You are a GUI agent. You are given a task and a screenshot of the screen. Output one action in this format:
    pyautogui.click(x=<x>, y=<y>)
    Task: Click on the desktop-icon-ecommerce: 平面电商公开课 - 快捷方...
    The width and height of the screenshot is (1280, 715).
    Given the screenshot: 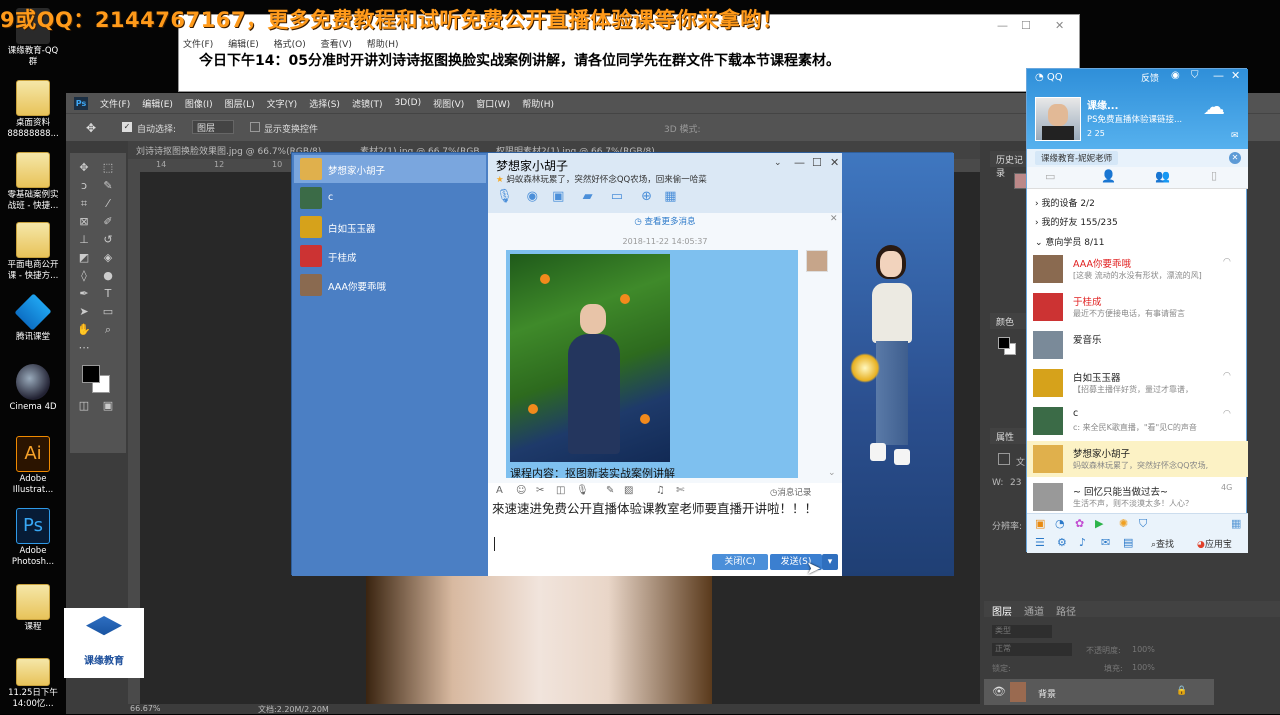 What is the action you would take?
    pyautogui.click(x=33, y=252)
    